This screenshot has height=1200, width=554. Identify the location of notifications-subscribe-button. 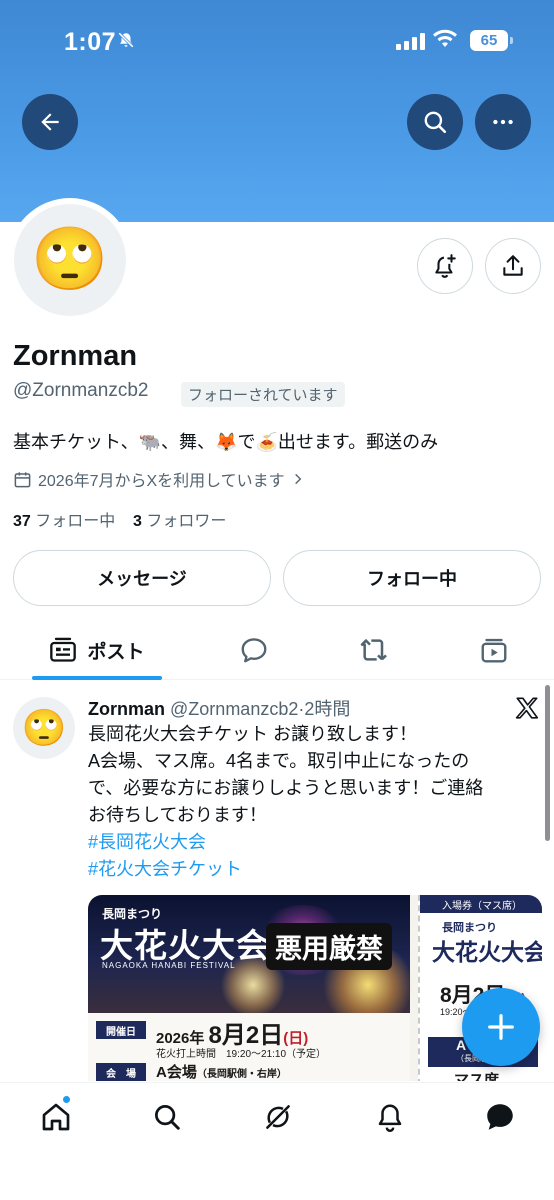
(445, 266).